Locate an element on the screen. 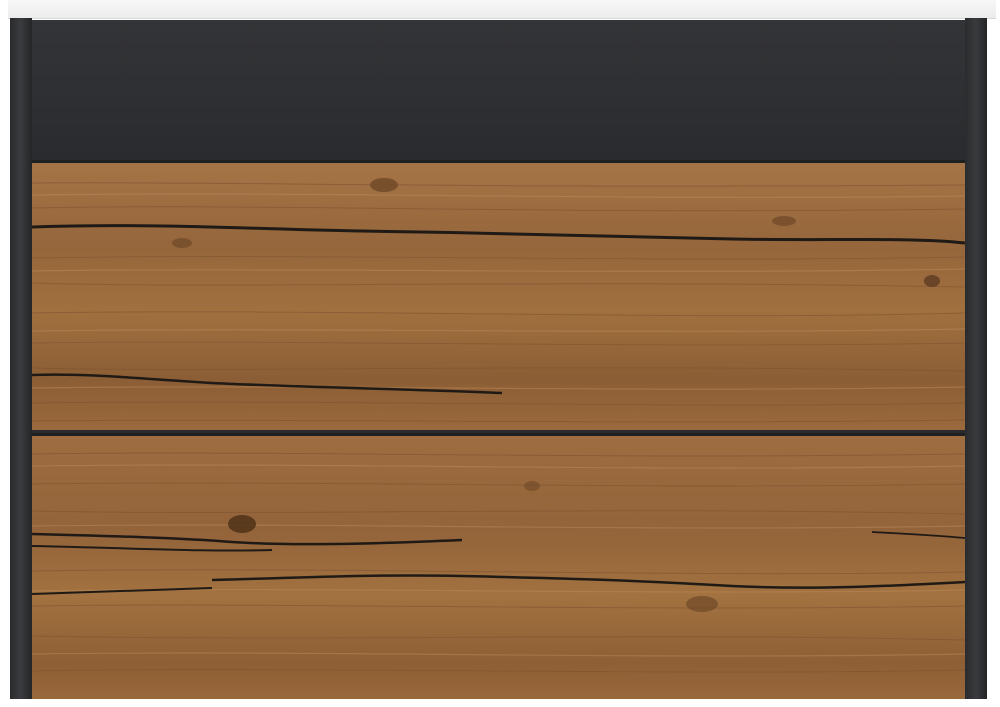 The height and width of the screenshot is (707, 1000). floor-gap is located at coordinates (498, 703).